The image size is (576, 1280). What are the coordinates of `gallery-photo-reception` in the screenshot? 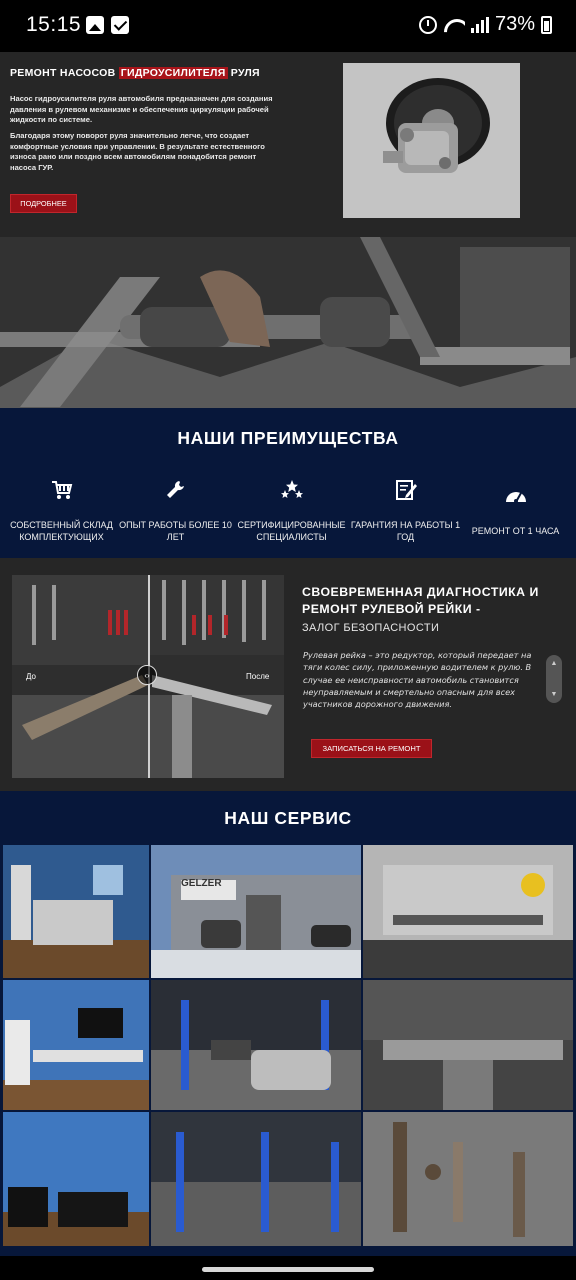 It's located at (76, 911).